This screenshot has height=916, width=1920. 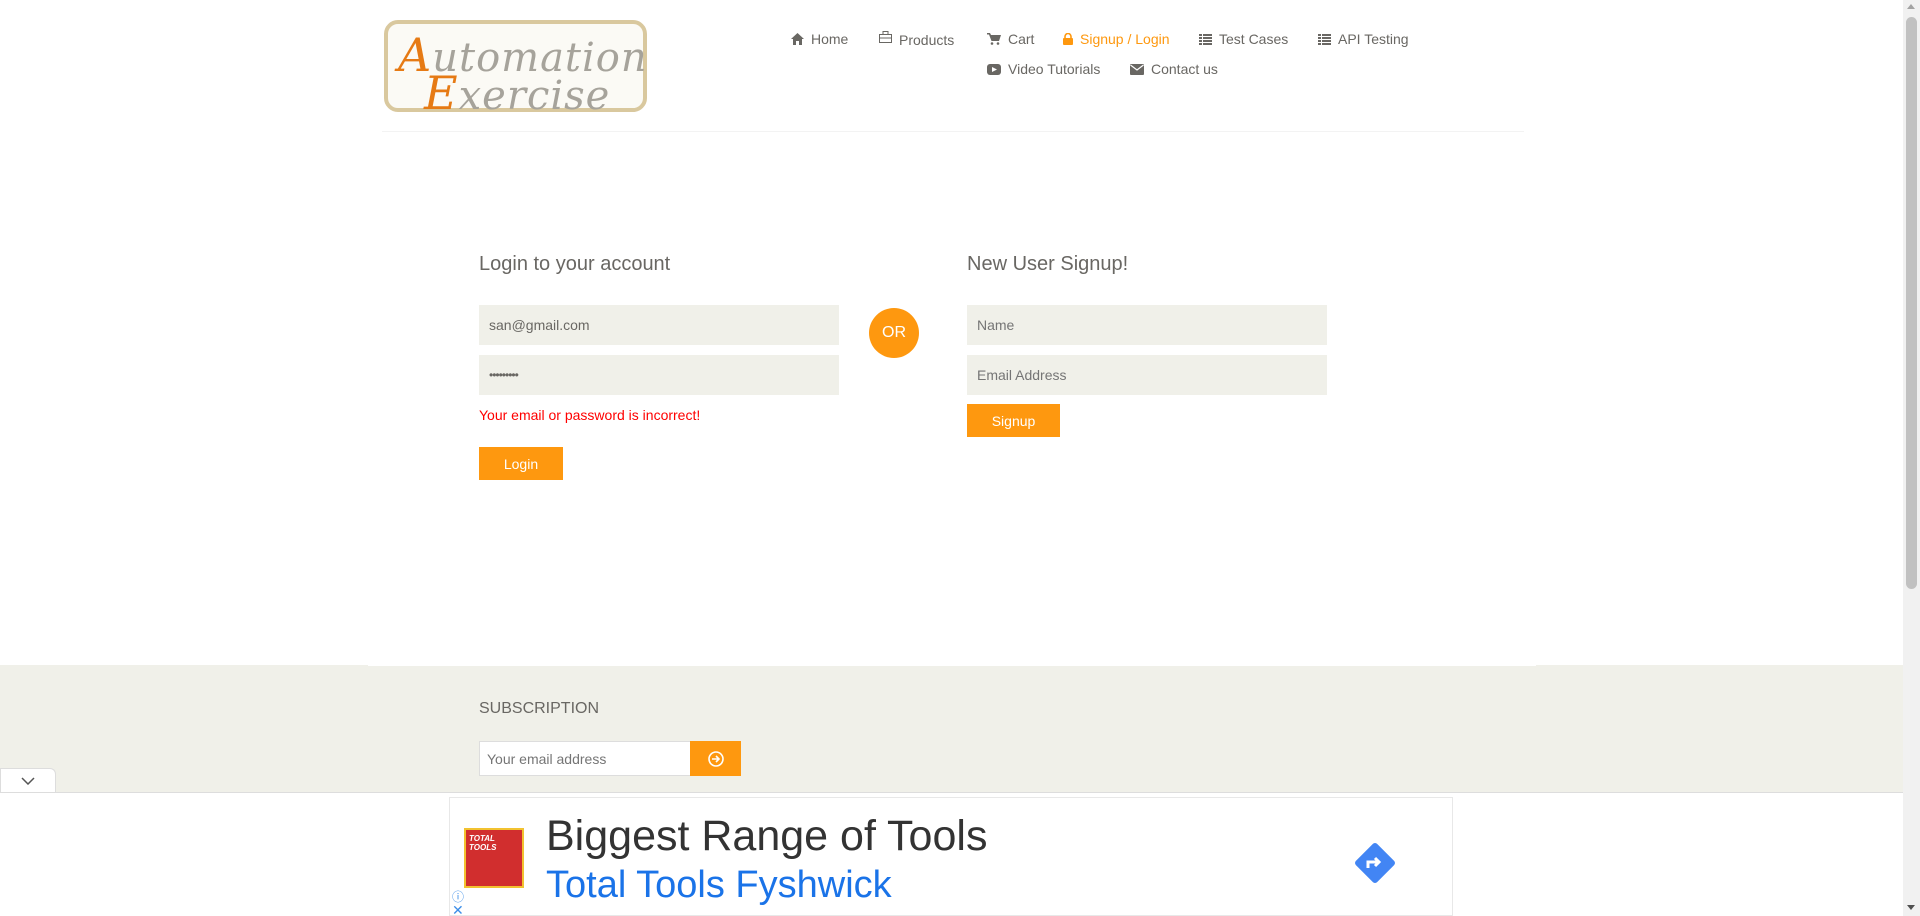 What do you see at coordinates (1013, 420) in the screenshot?
I see `signup-button: Signup` at bounding box center [1013, 420].